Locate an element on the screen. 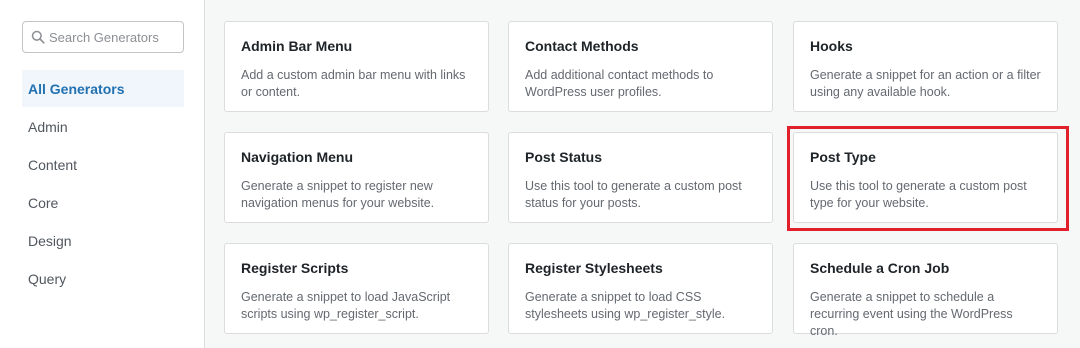 The image size is (1080, 348). category-admin: Admin is located at coordinates (103, 126).